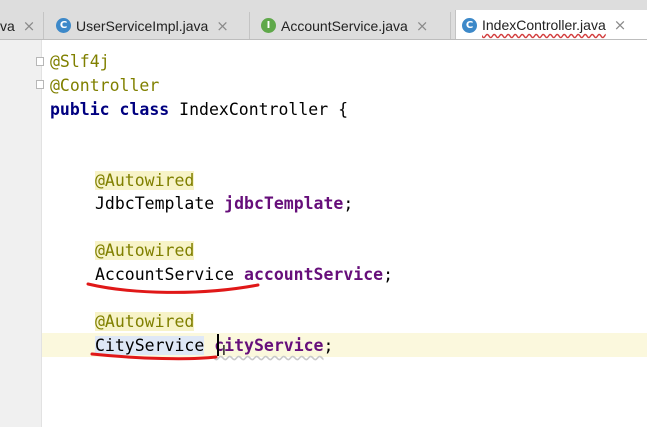 This screenshot has height=427, width=647. I want to click on annotation-marks, so click(173, 321).